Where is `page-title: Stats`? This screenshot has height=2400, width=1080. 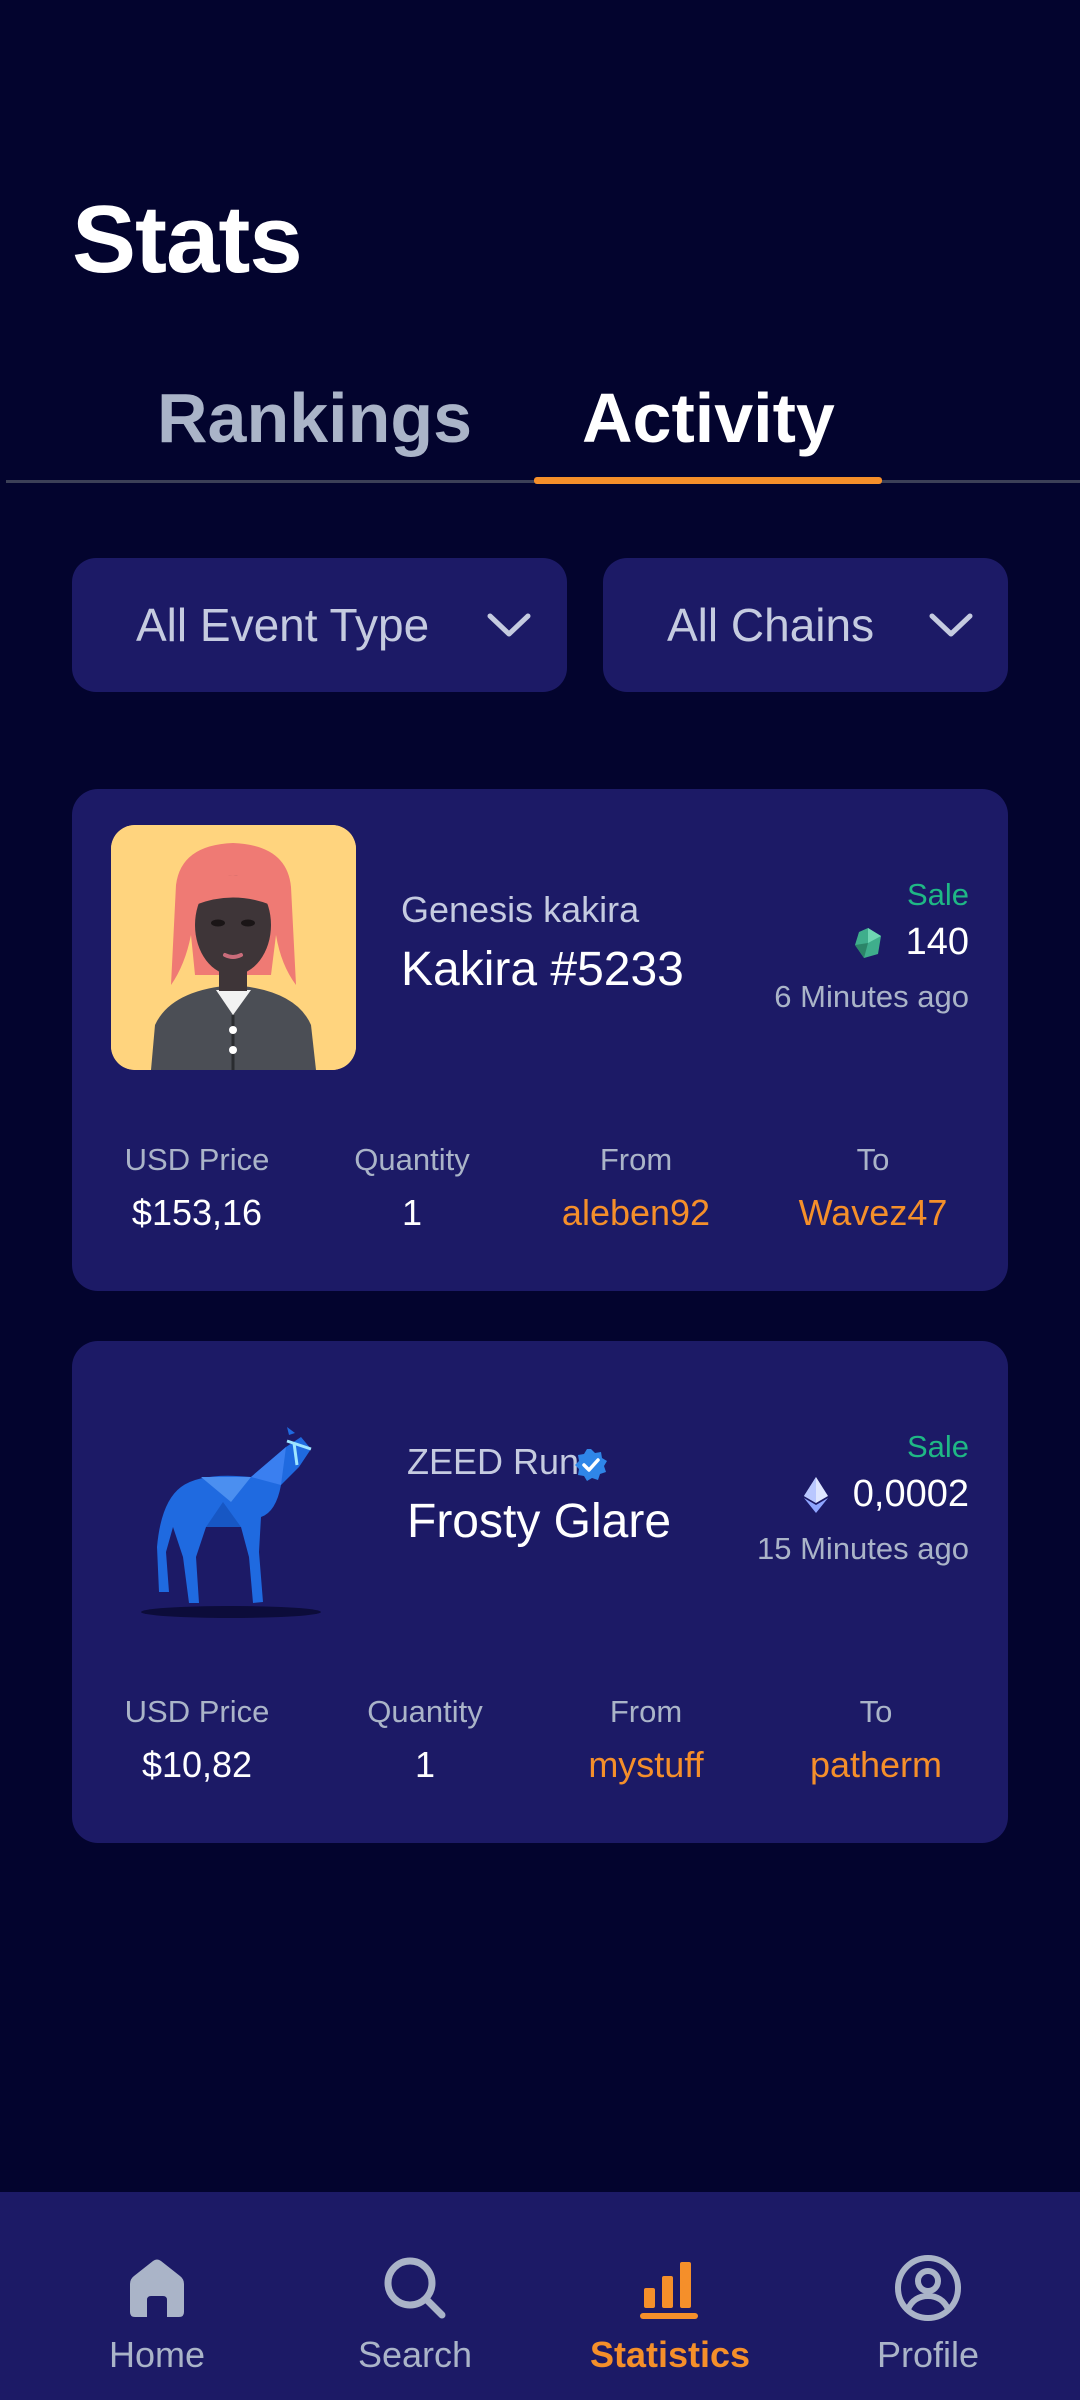 page-title: Stats is located at coordinates (187, 239).